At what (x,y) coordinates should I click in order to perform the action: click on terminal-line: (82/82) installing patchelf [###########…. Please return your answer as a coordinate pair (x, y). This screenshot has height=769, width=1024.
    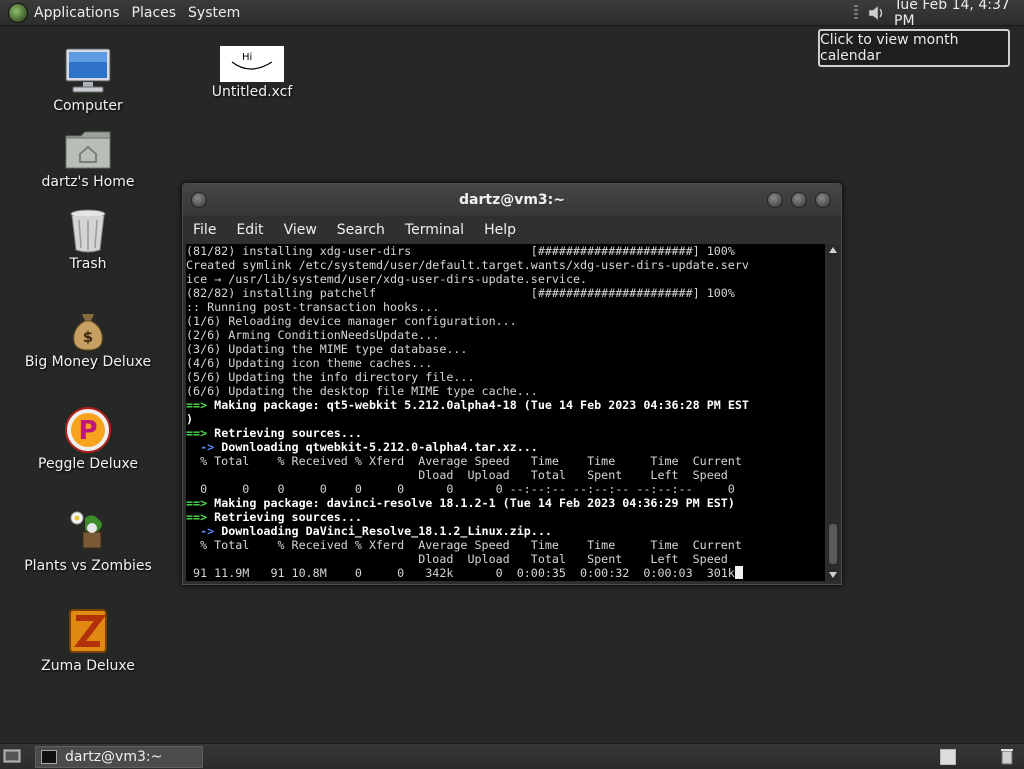
    Looking at the image, I should click on (460, 293).